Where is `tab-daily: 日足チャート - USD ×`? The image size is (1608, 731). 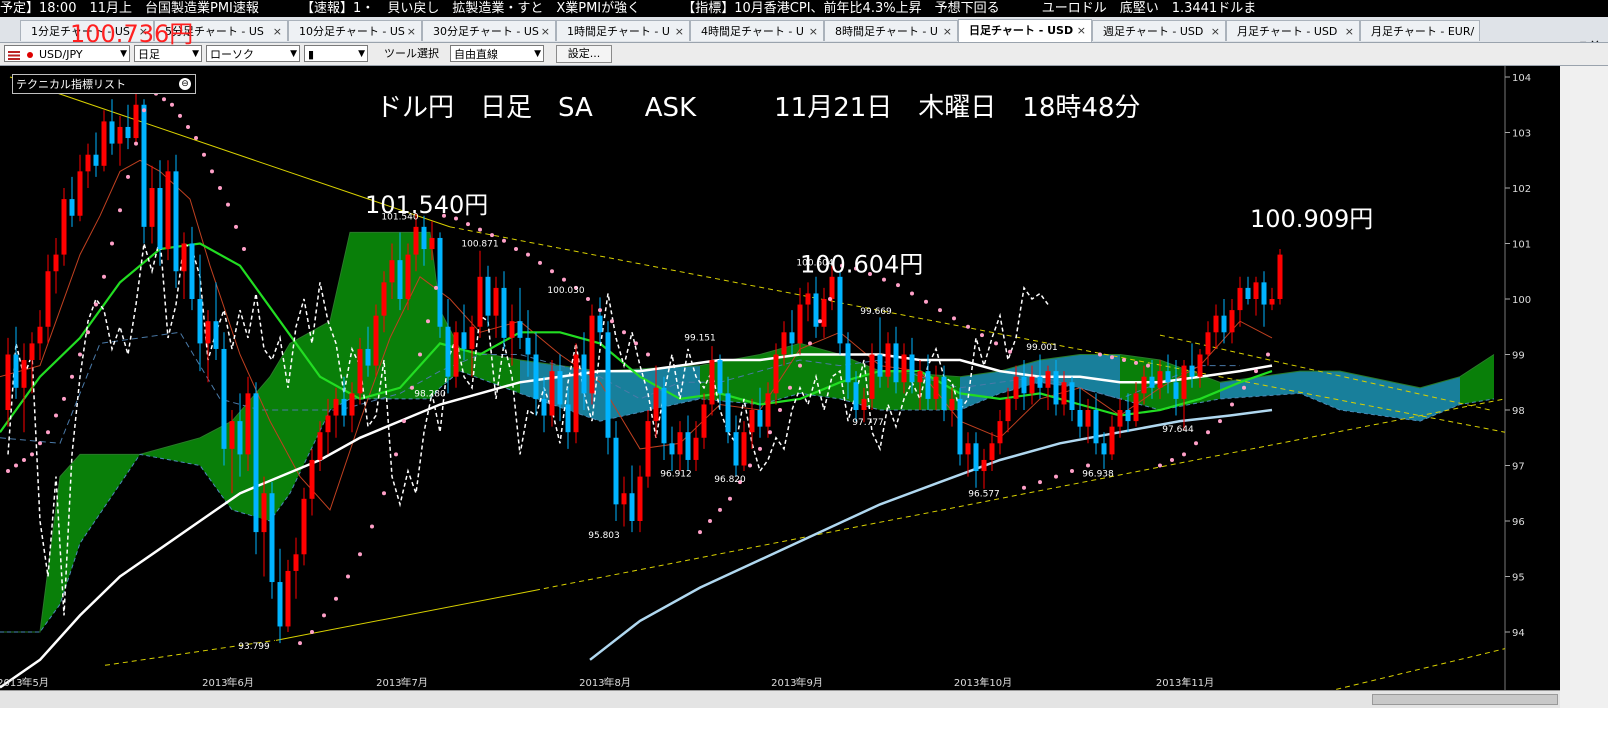
tab-daily: 日足チャート - USD × is located at coordinates (1025, 30).